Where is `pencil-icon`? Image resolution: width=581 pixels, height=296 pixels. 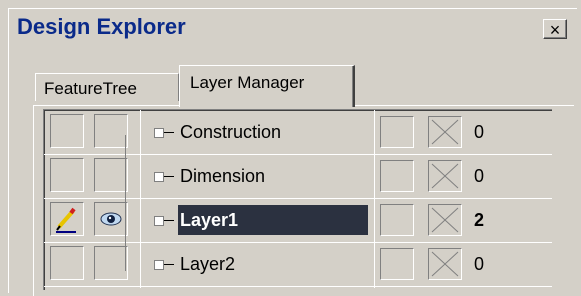 pencil-icon is located at coordinates (66, 220).